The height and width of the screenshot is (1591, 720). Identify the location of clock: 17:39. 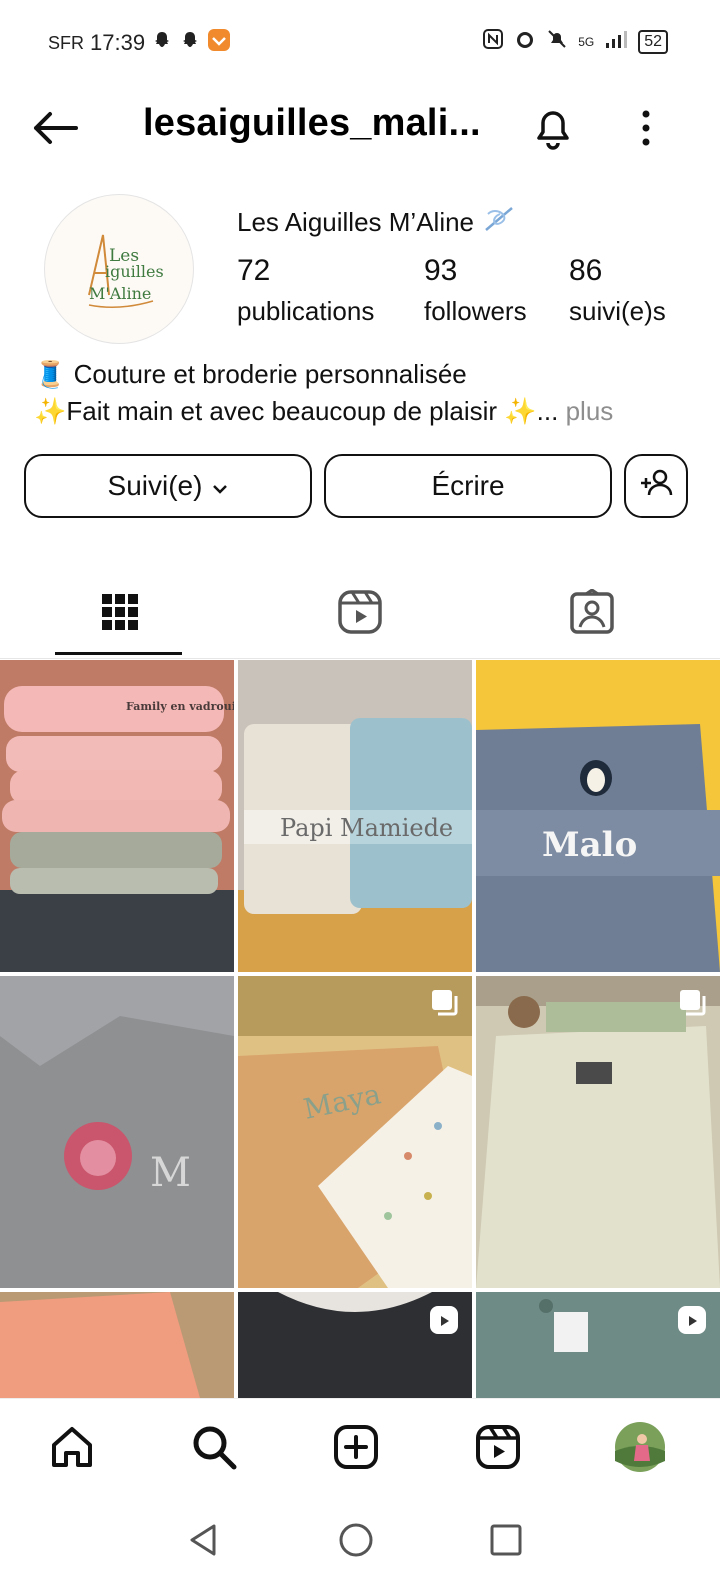
(118, 42).